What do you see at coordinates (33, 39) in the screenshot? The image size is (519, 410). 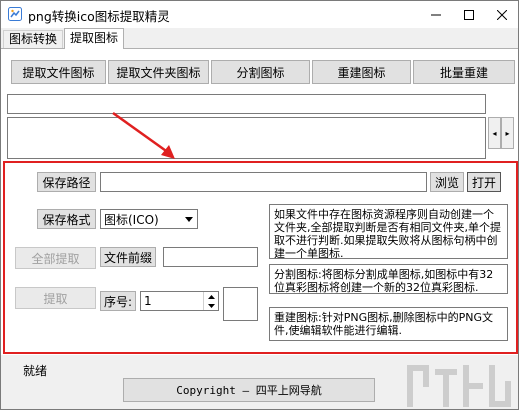 I see `tab-icon-convert: 图标转换` at bounding box center [33, 39].